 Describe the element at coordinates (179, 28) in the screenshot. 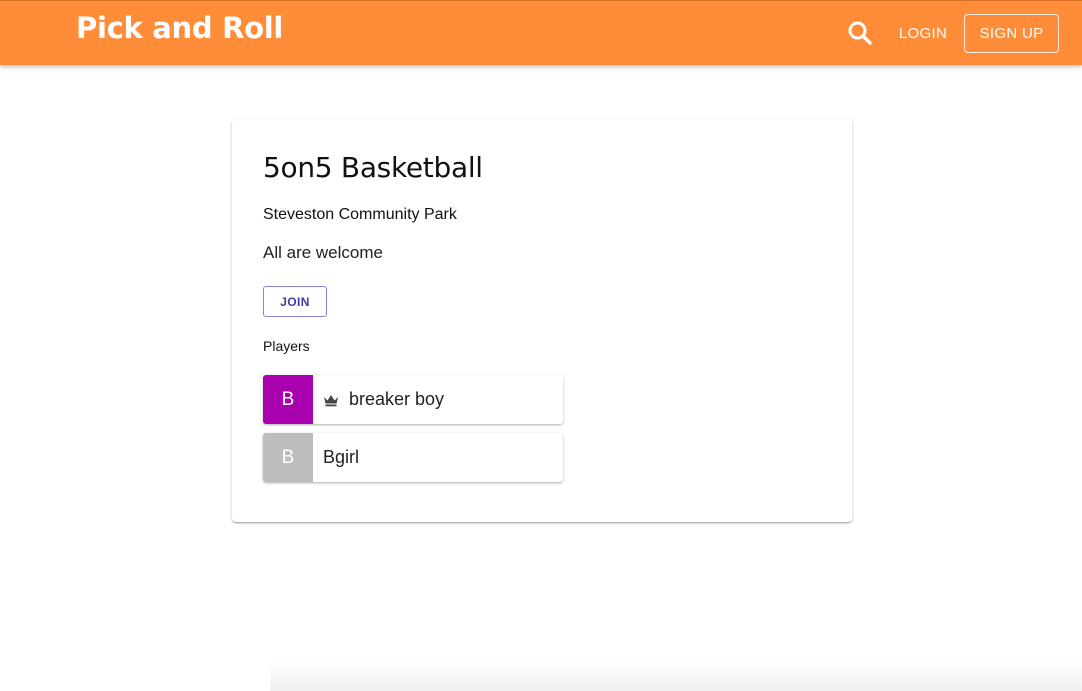

I see `brand-logo: Pick and Roll` at that location.